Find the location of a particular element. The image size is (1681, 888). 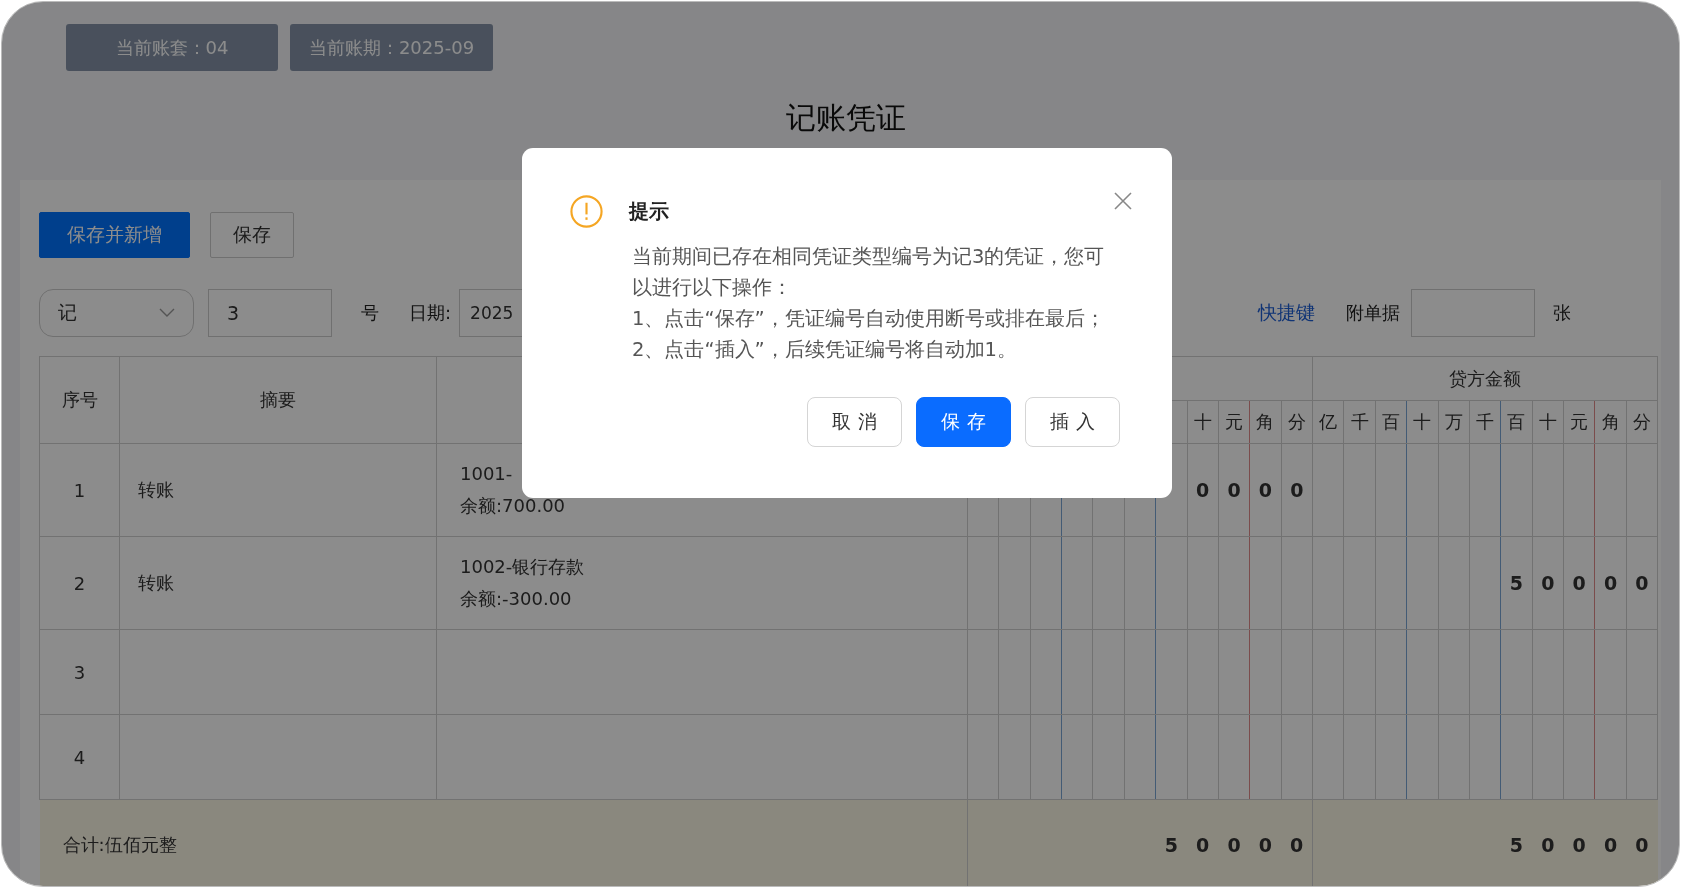

digit-header: 万 is located at coordinates (1454, 422).